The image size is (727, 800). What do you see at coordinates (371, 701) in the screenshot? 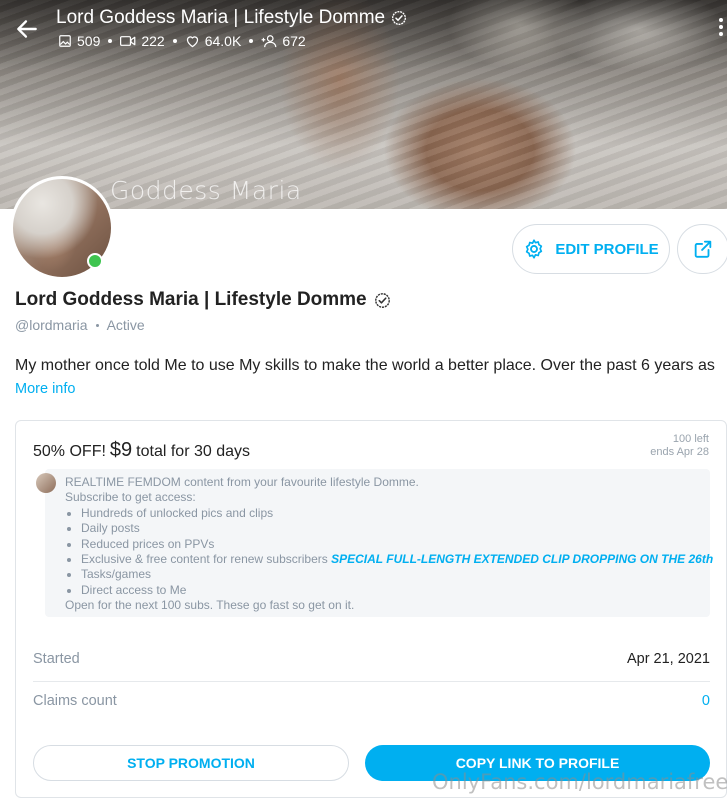
I see `claims-row: Claims count 0` at bounding box center [371, 701].